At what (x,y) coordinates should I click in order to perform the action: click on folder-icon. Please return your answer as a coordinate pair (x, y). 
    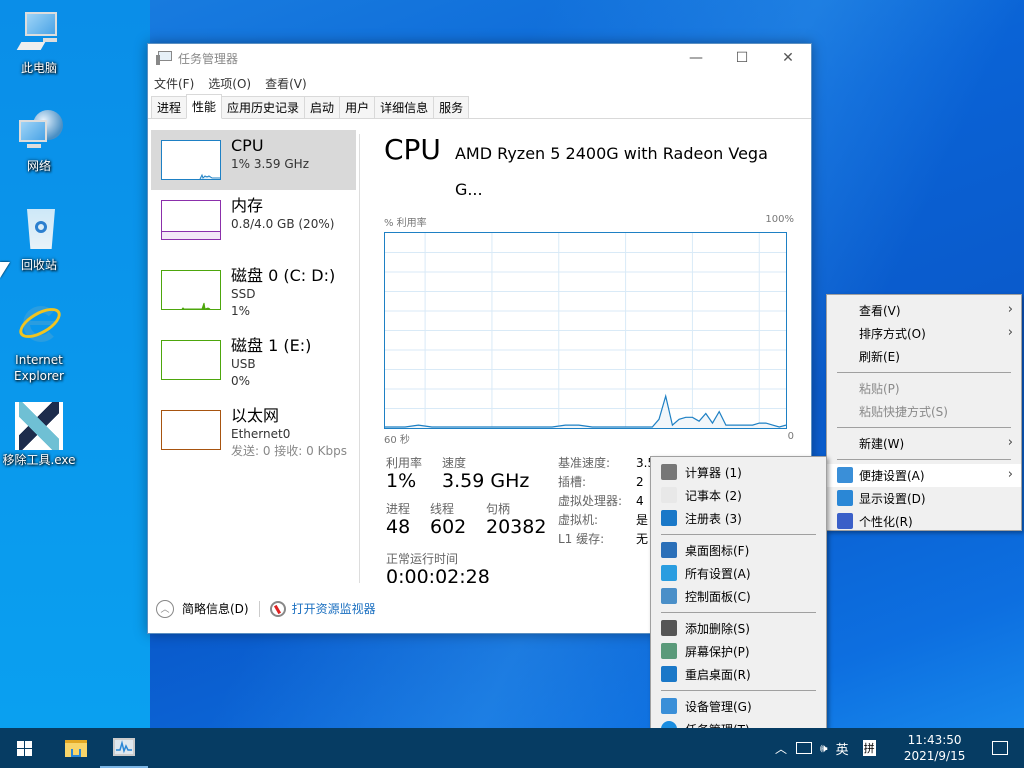
    Looking at the image, I should click on (76, 748).